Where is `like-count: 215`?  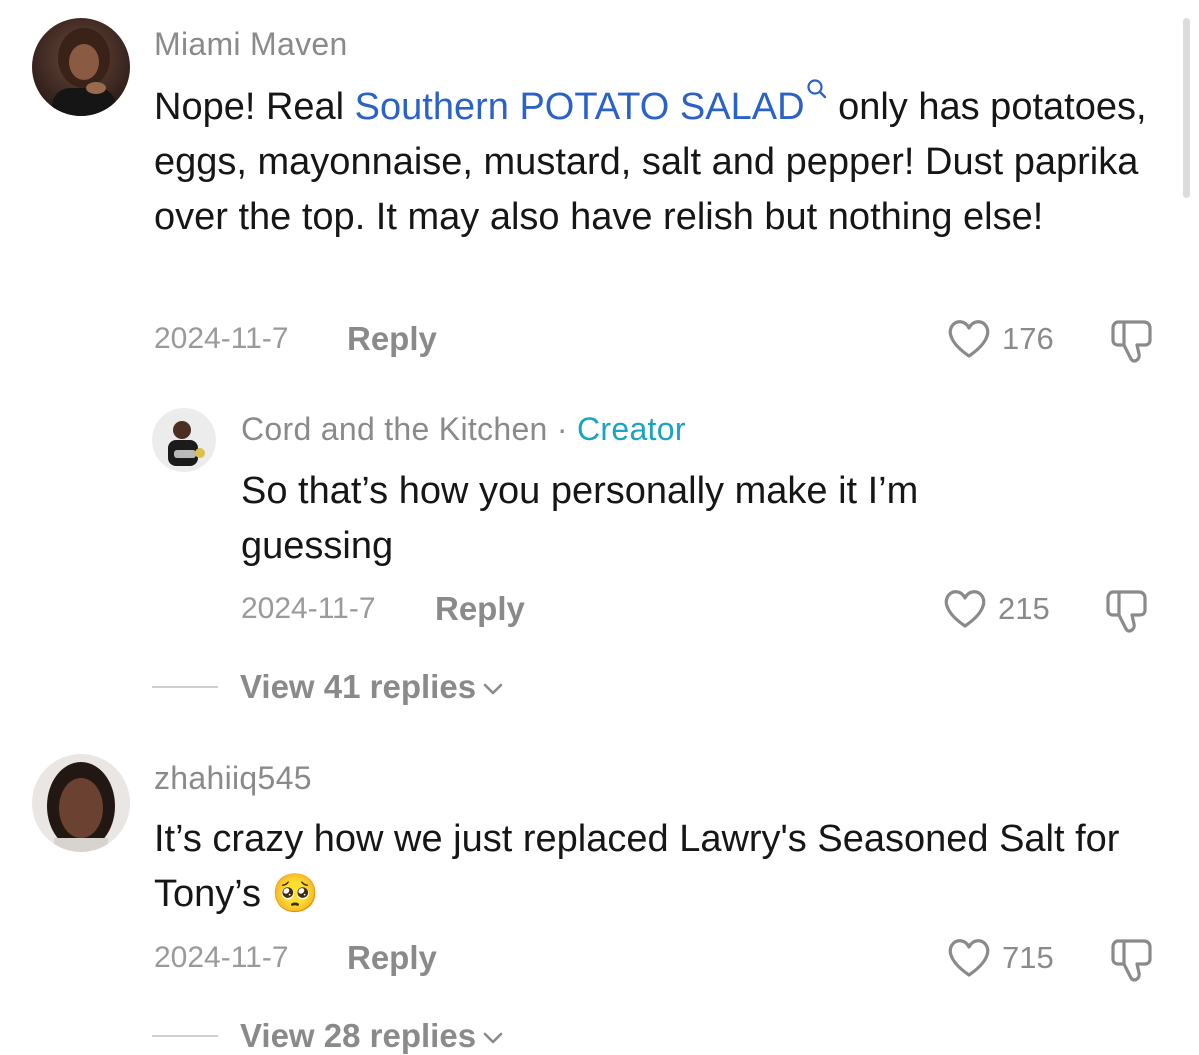
like-count: 215 is located at coordinates (1024, 608).